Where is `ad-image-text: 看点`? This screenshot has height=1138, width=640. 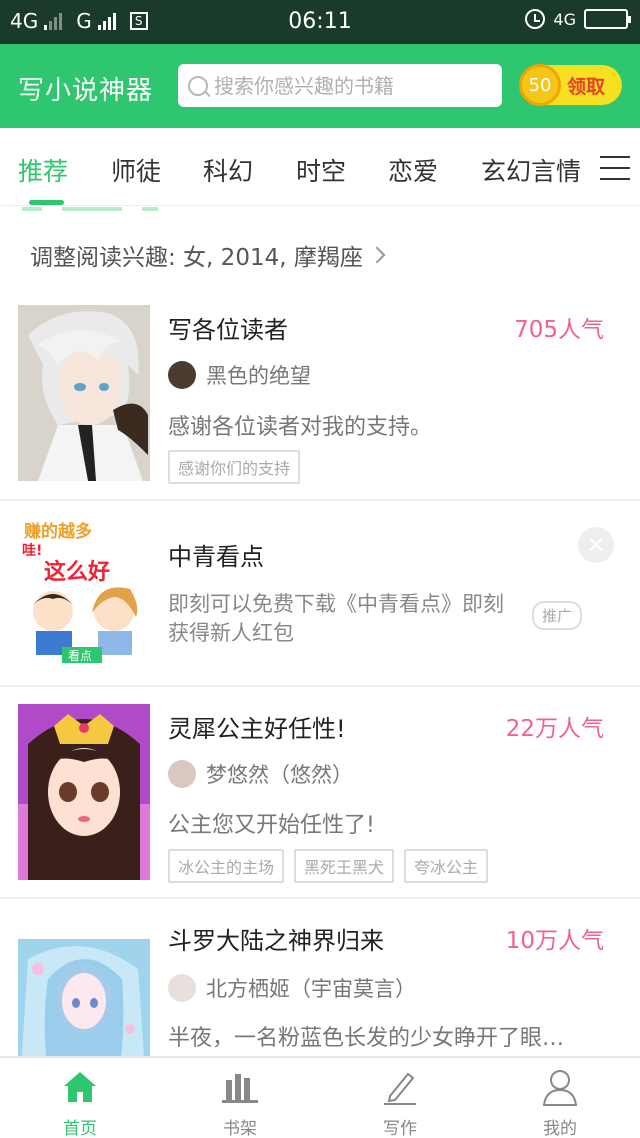 ad-image-text: 看点 is located at coordinates (80, 656).